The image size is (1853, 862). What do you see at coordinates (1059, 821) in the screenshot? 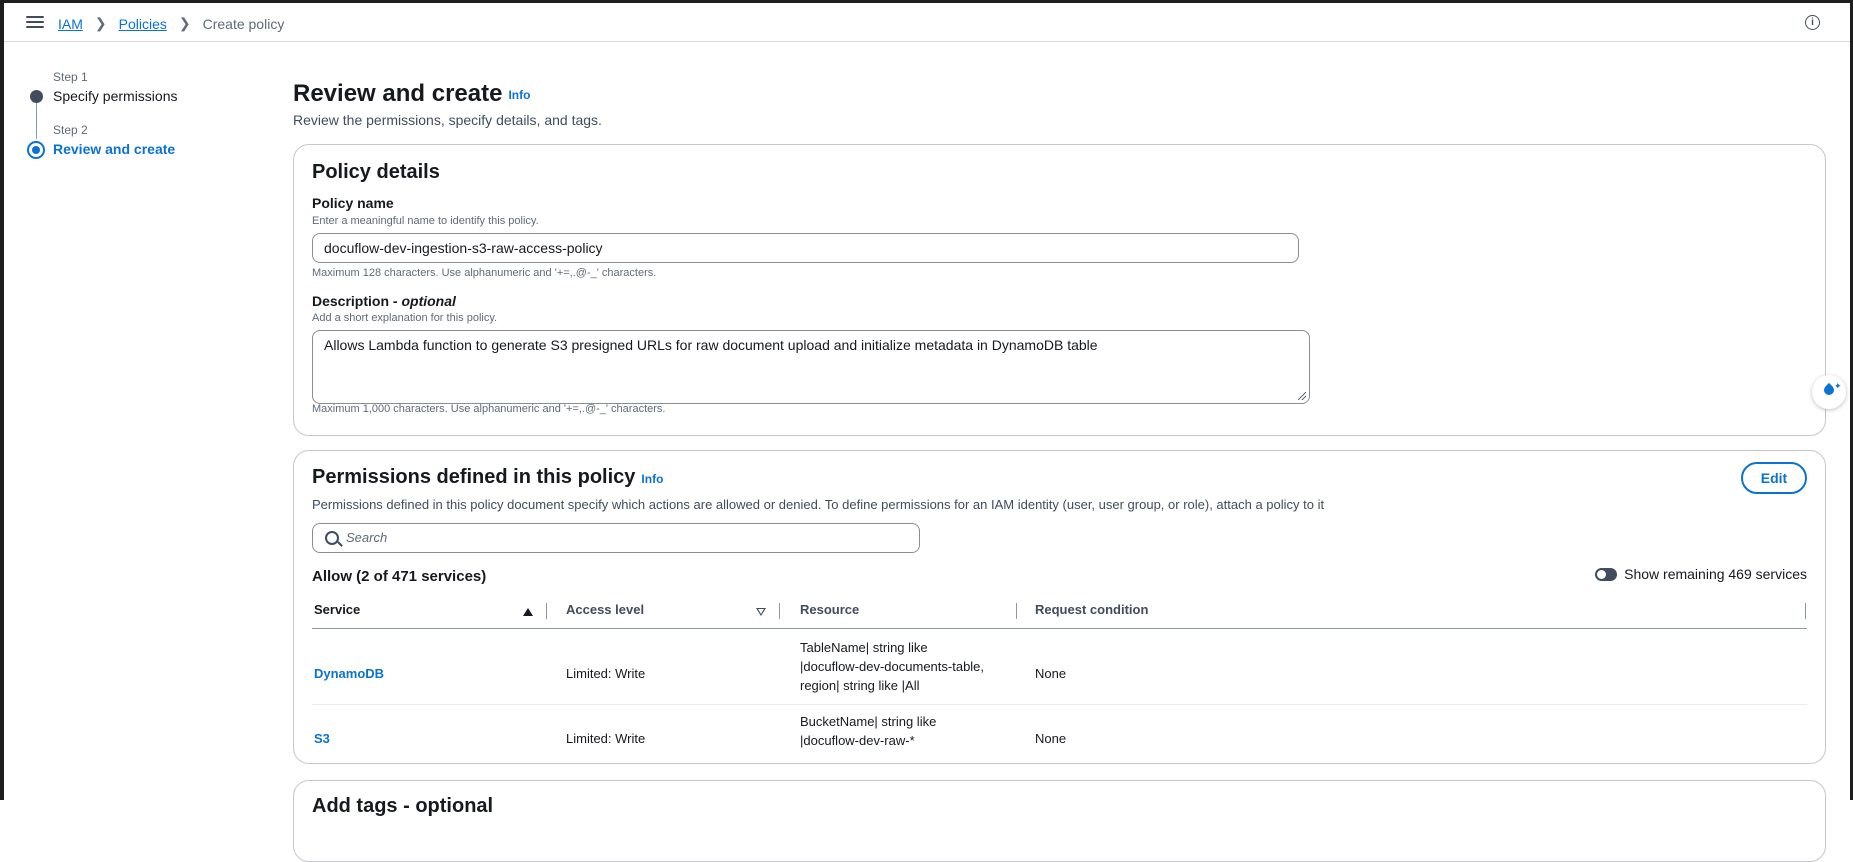
I see `tags-card: Add tags - optional` at bounding box center [1059, 821].